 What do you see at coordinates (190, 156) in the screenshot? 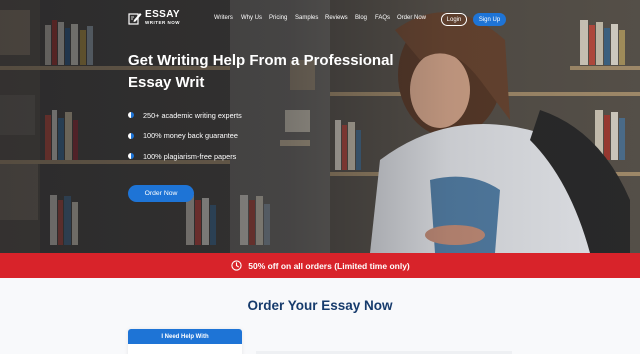
I see `feature-text: 100% plagiarism-free papers` at bounding box center [190, 156].